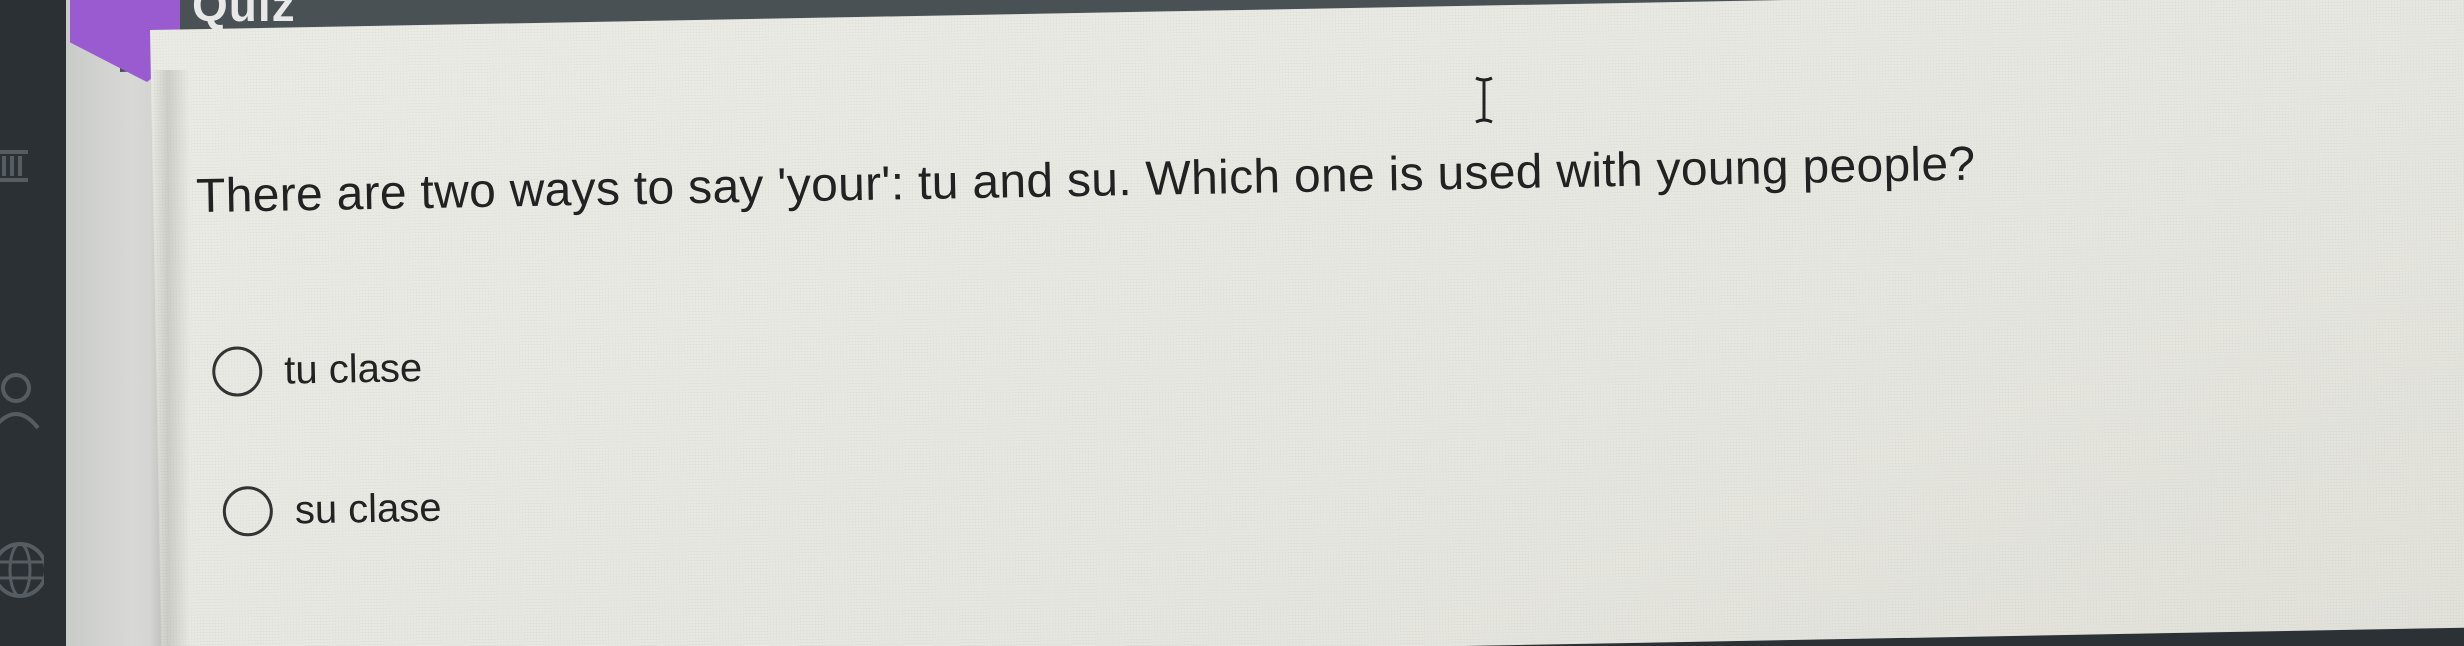 The width and height of the screenshot is (2464, 646). Describe the element at coordinates (170, 358) in the screenshot. I see `panel-shadow` at that location.